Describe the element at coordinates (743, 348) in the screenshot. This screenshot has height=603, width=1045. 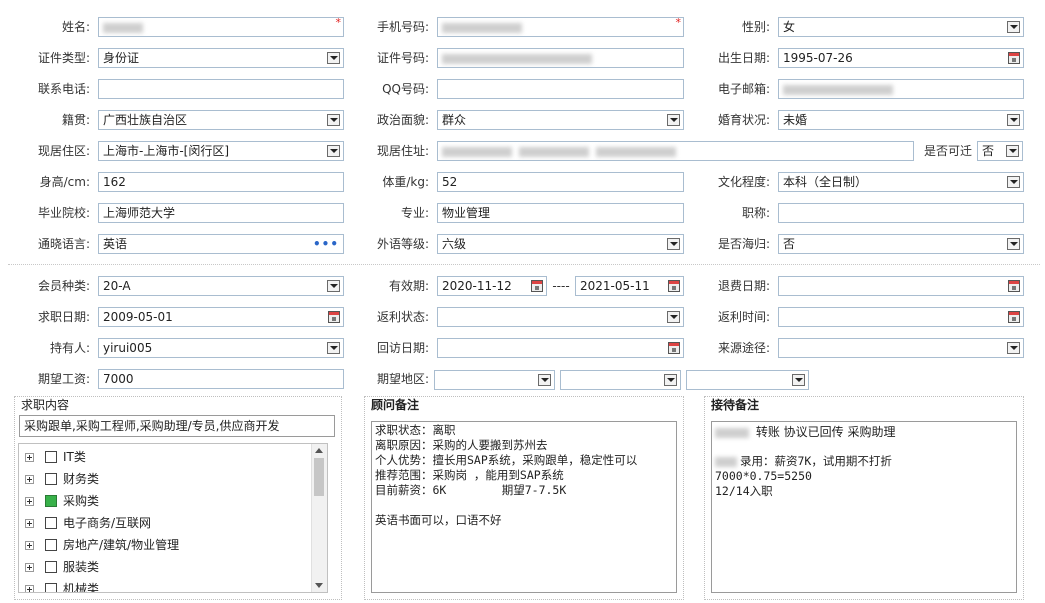
I see `source-label: 来源途径:` at that location.